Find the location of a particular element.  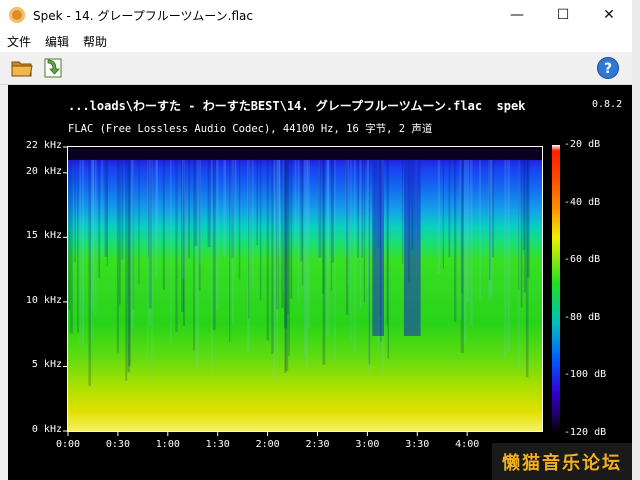

close-button: ✕ is located at coordinates (609, 15).